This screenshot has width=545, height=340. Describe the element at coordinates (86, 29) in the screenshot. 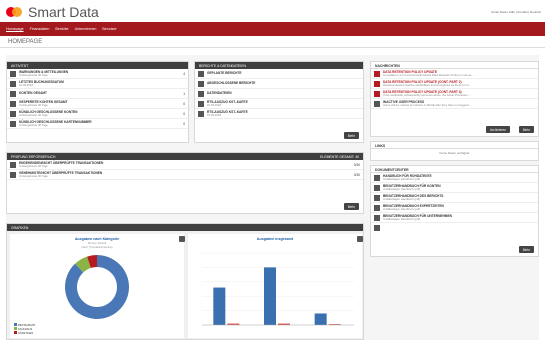

I see `nav-unternehmen: Unternehmen` at that location.